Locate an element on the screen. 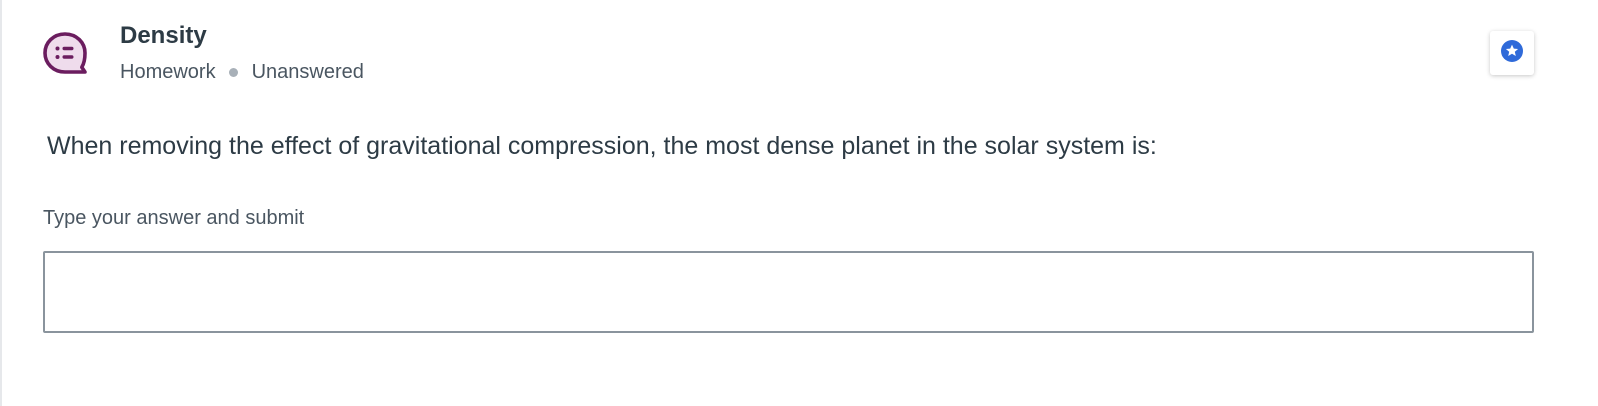 The image size is (1598, 406). question-title: Density is located at coordinates (163, 35).